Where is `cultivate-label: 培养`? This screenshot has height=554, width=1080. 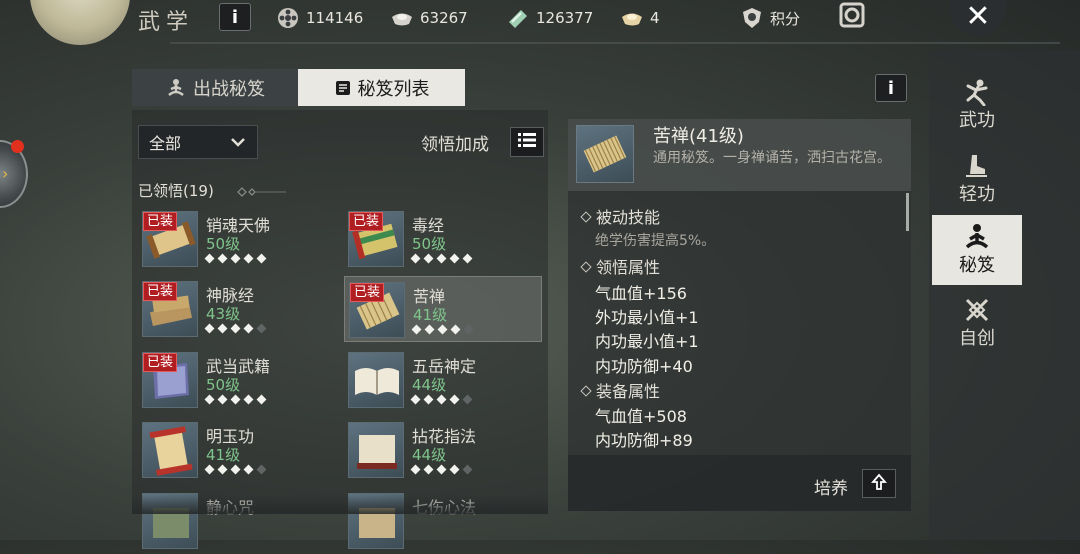
cultivate-label: 培养 is located at coordinates (831, 489).